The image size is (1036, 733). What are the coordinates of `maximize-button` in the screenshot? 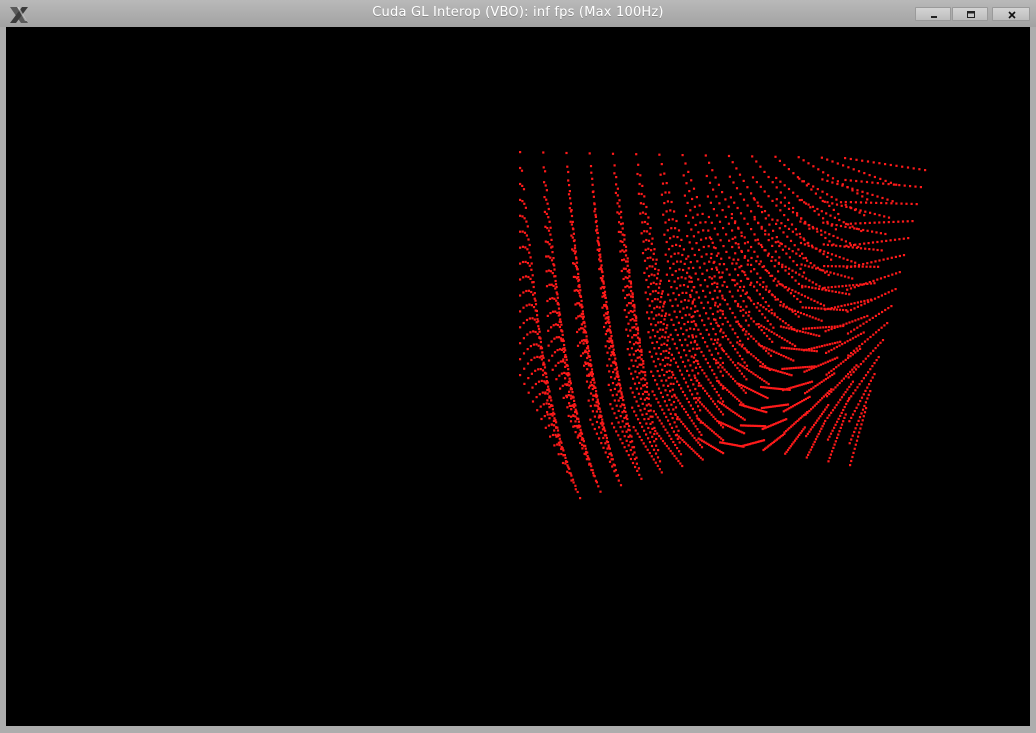 It's located at (970, 14).